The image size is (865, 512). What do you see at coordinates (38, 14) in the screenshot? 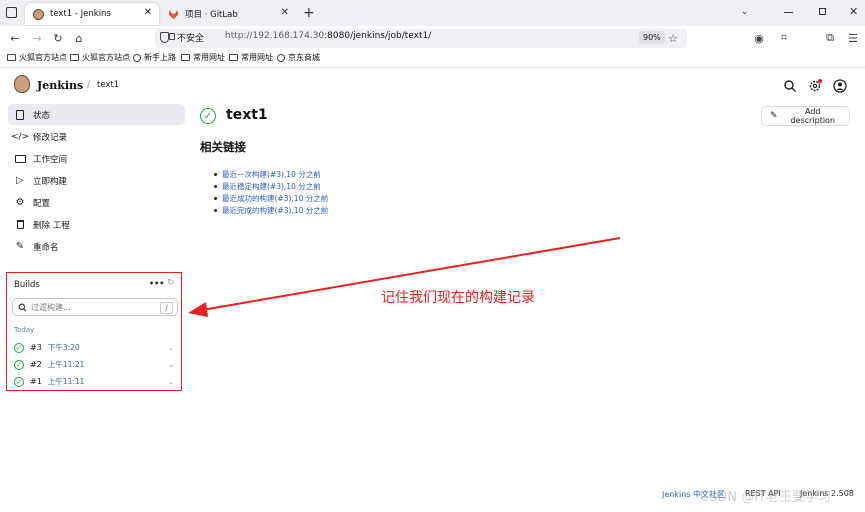
I see `jenkins-favicon-icon` at bounding box center [38, 14].